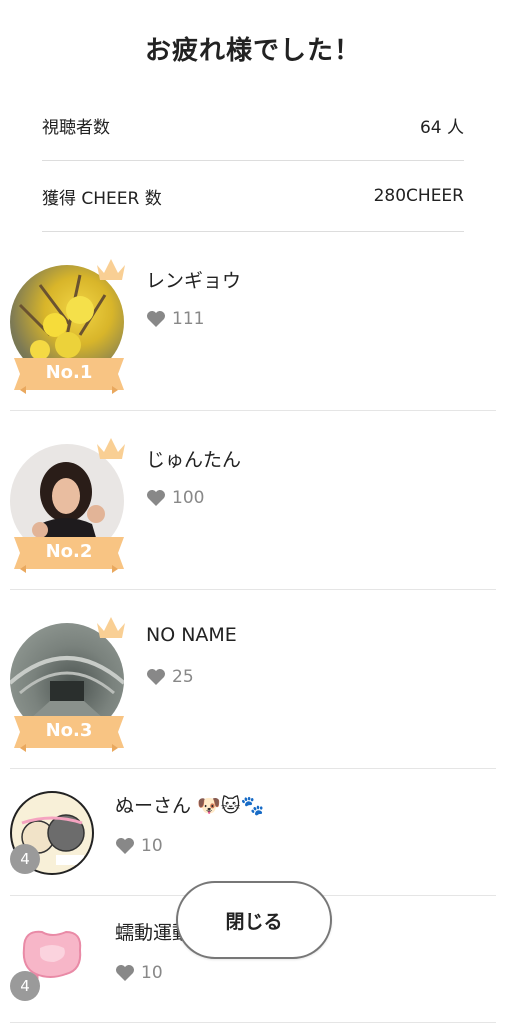 Image resolution: width=506 pixels, height=1024 pixels. I want to click on cheer-count-row: 獲得 CHEER 数 280CHEER, so click(253, 196).